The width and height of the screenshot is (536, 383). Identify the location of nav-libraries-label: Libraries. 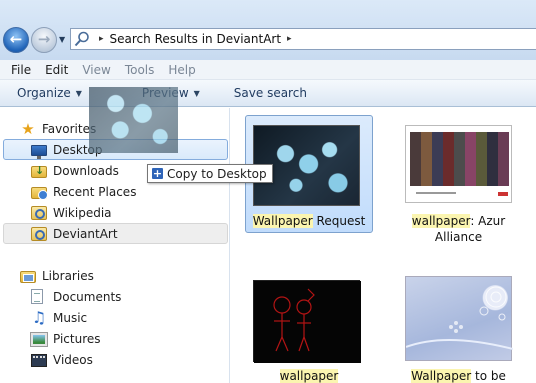
(68, 275).